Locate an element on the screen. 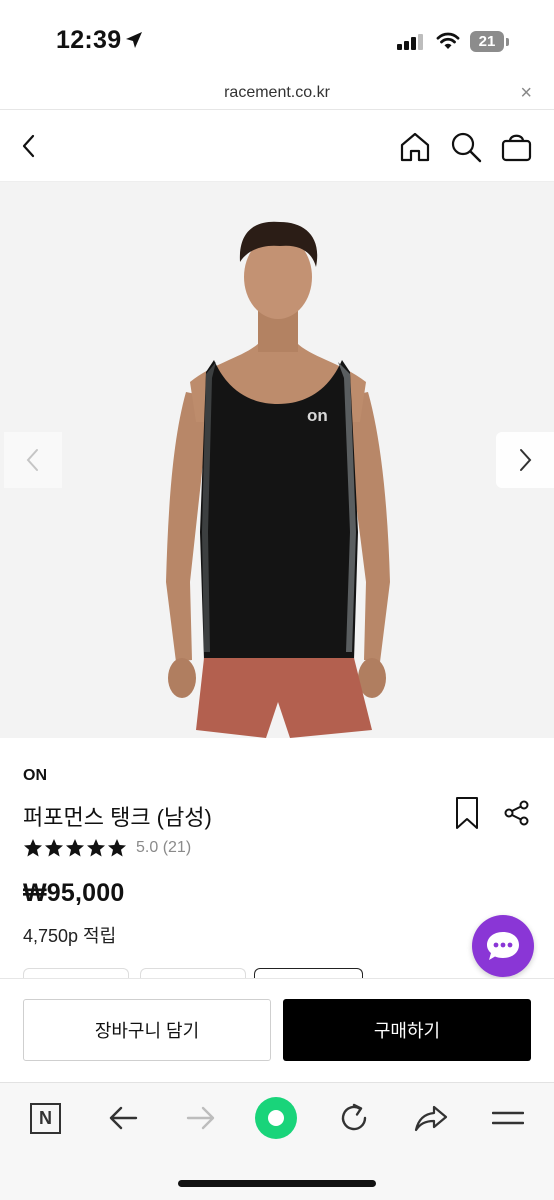 The height and width of the screenshot is (1200, 554). on-logo: on is located at coordinates (317, 415).